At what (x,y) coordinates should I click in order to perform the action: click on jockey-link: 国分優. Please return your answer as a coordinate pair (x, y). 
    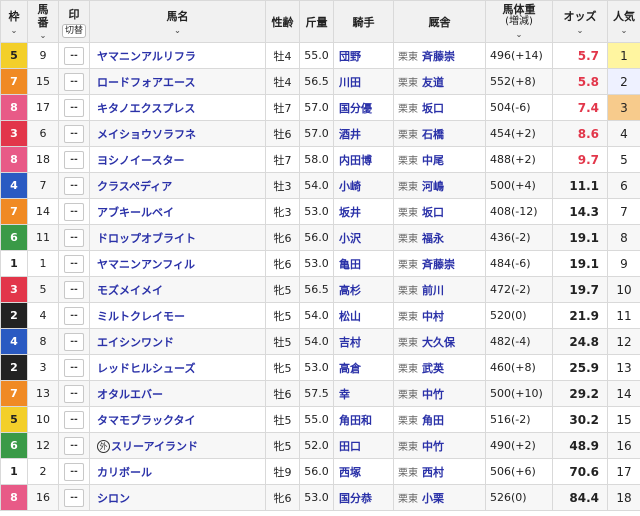
    Looking at the image, I should click on (363, 107).